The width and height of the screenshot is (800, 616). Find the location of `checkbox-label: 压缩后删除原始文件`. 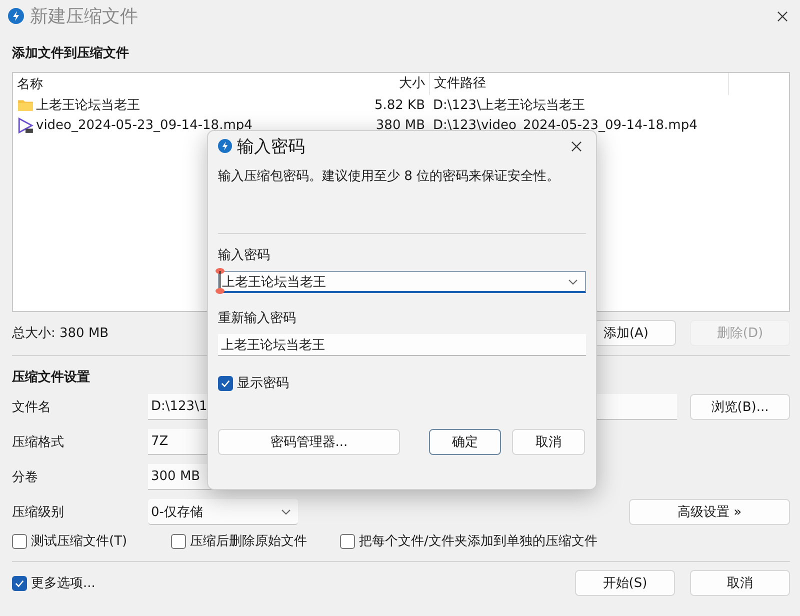

checkbox-label: 压缩后删除原始文件 is located at coordinates (248, 541).